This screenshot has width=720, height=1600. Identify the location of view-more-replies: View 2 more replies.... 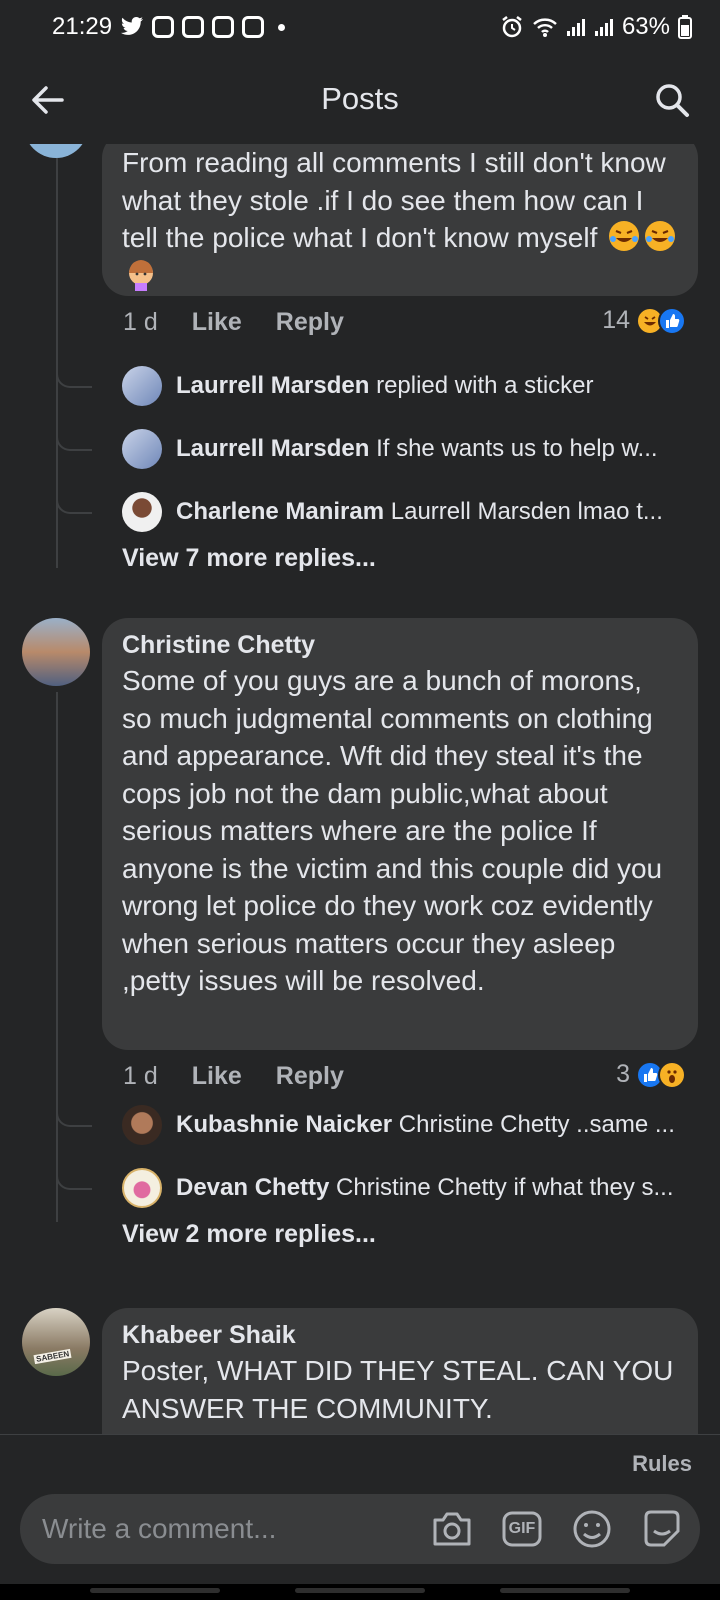
(249, 1234).